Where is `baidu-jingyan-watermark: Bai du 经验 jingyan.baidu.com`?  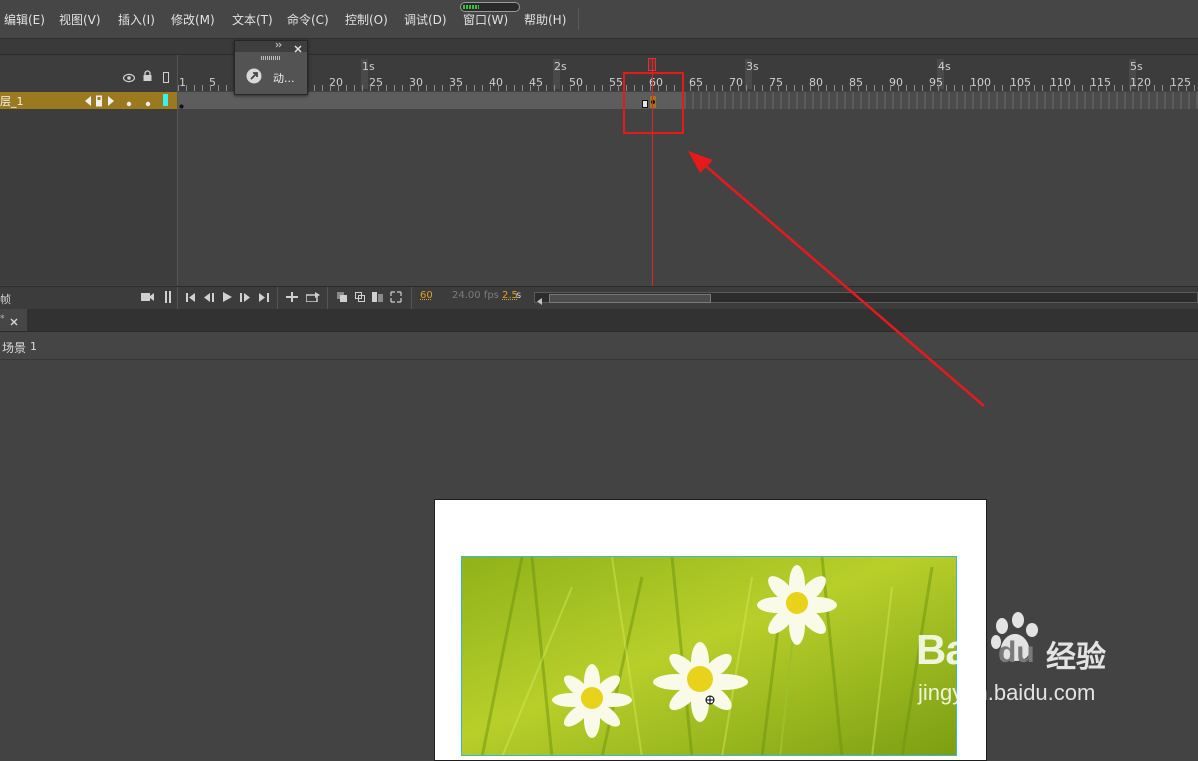 baidu-jingyan-watermark: Bai du 经验 jingyan.baidu.com is located at coordinates (1026, 662).